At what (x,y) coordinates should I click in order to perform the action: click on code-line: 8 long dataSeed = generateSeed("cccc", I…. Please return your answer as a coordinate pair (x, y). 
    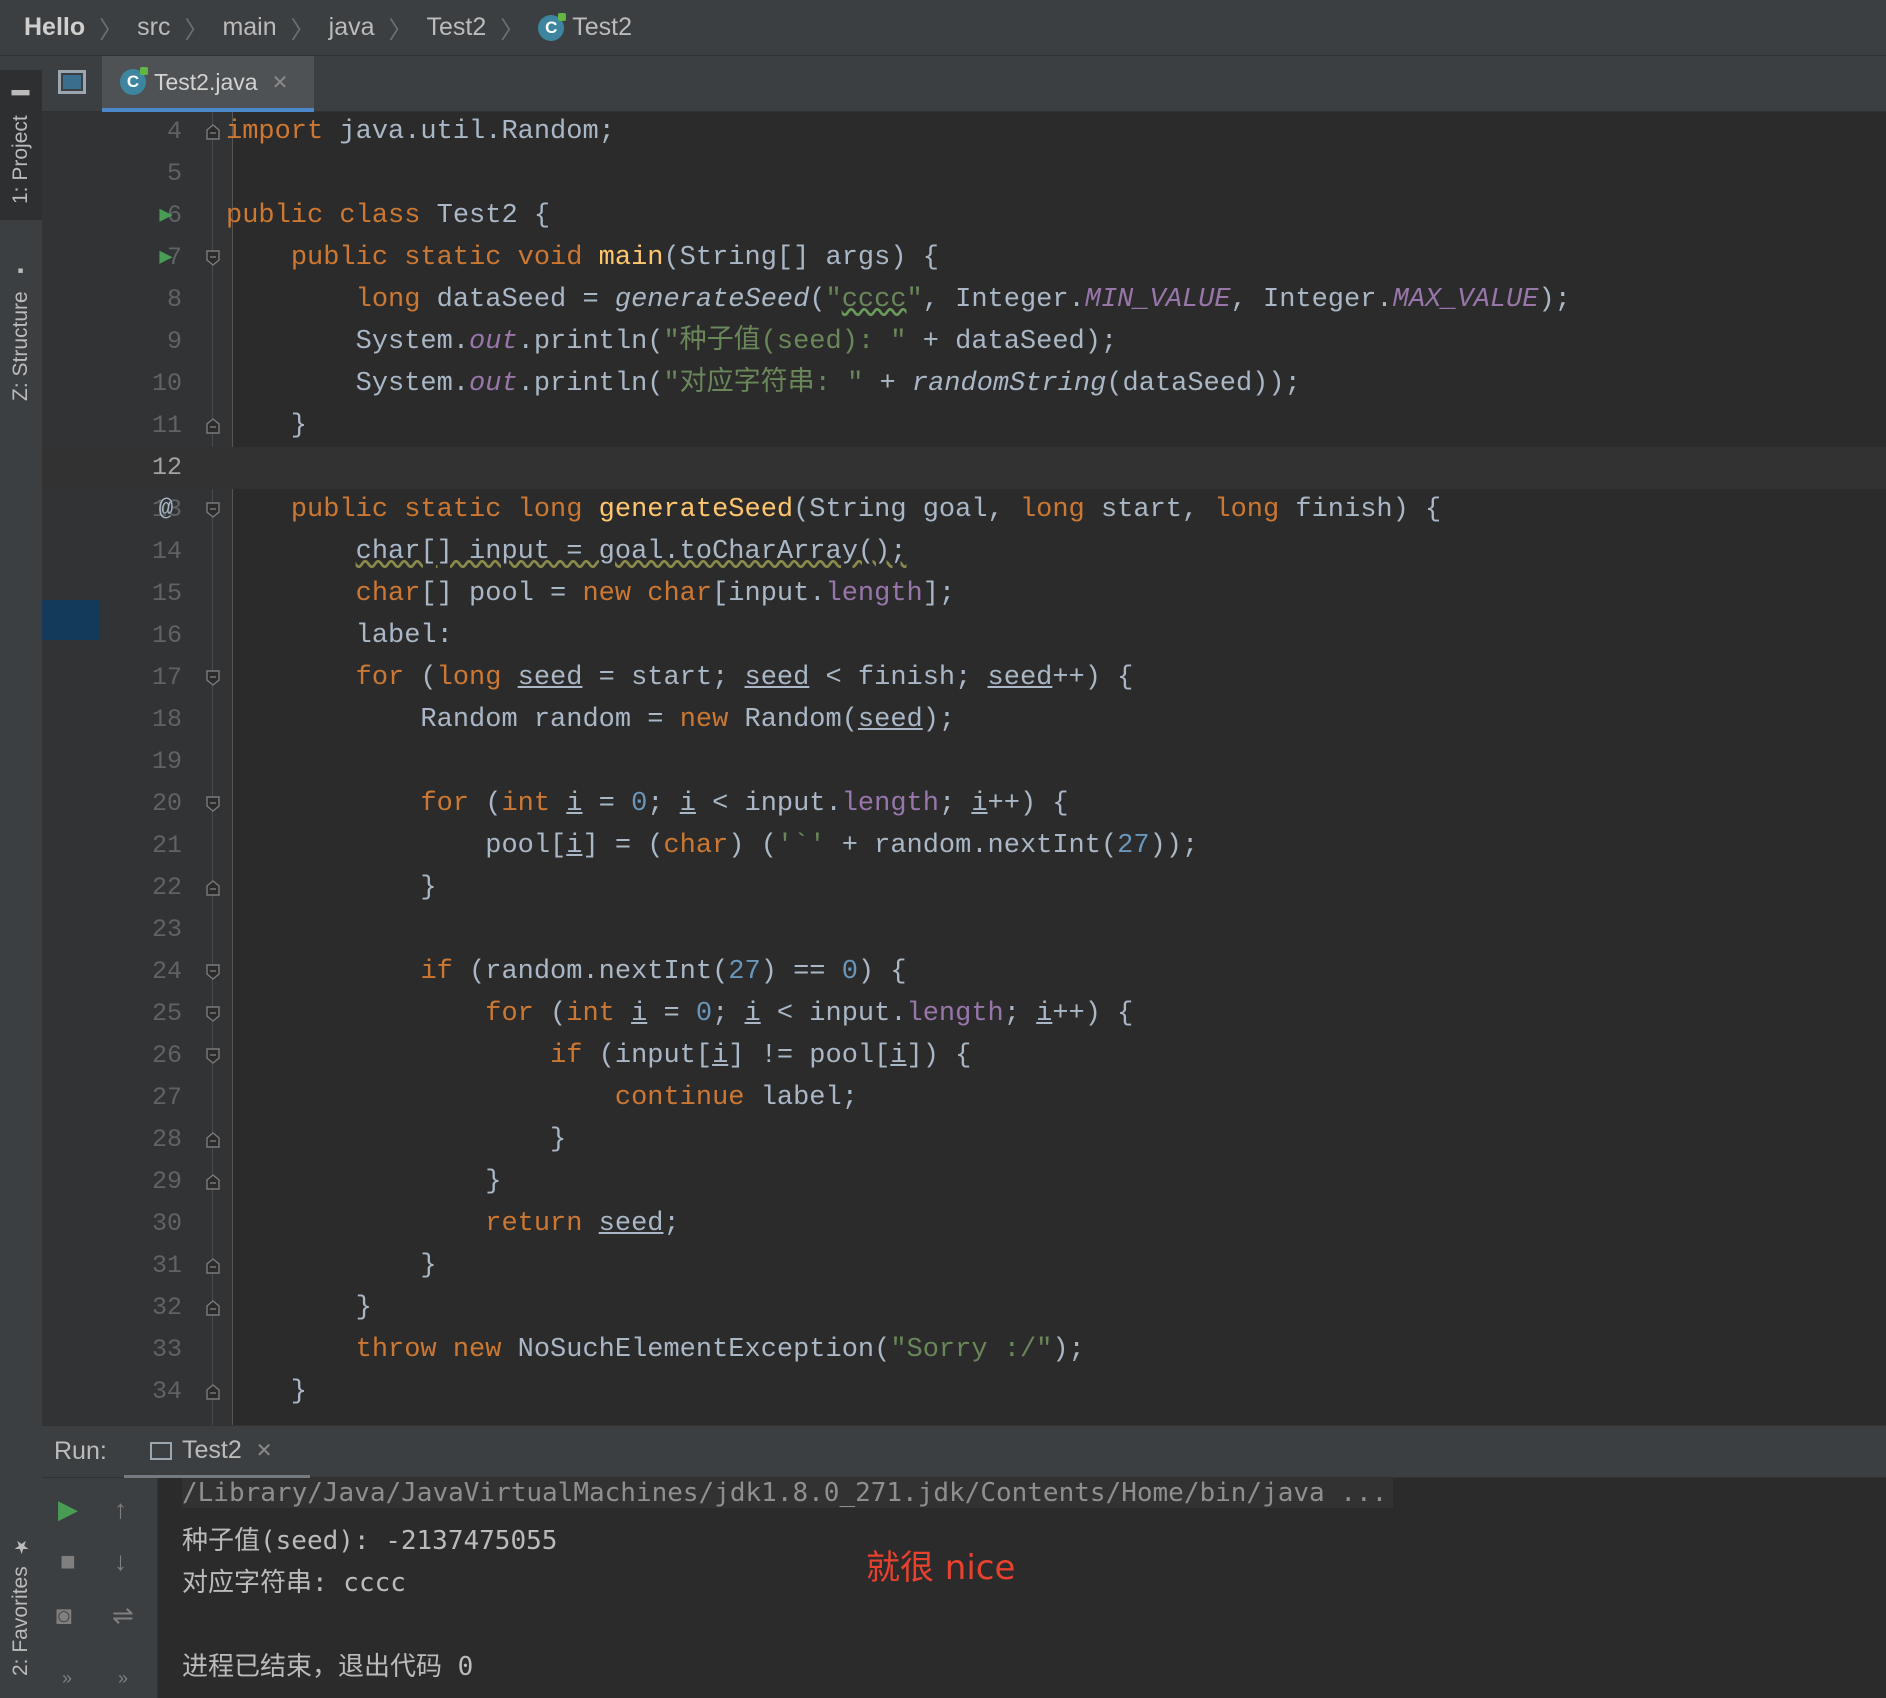
    Looking at the image, I should click on (964, 300).